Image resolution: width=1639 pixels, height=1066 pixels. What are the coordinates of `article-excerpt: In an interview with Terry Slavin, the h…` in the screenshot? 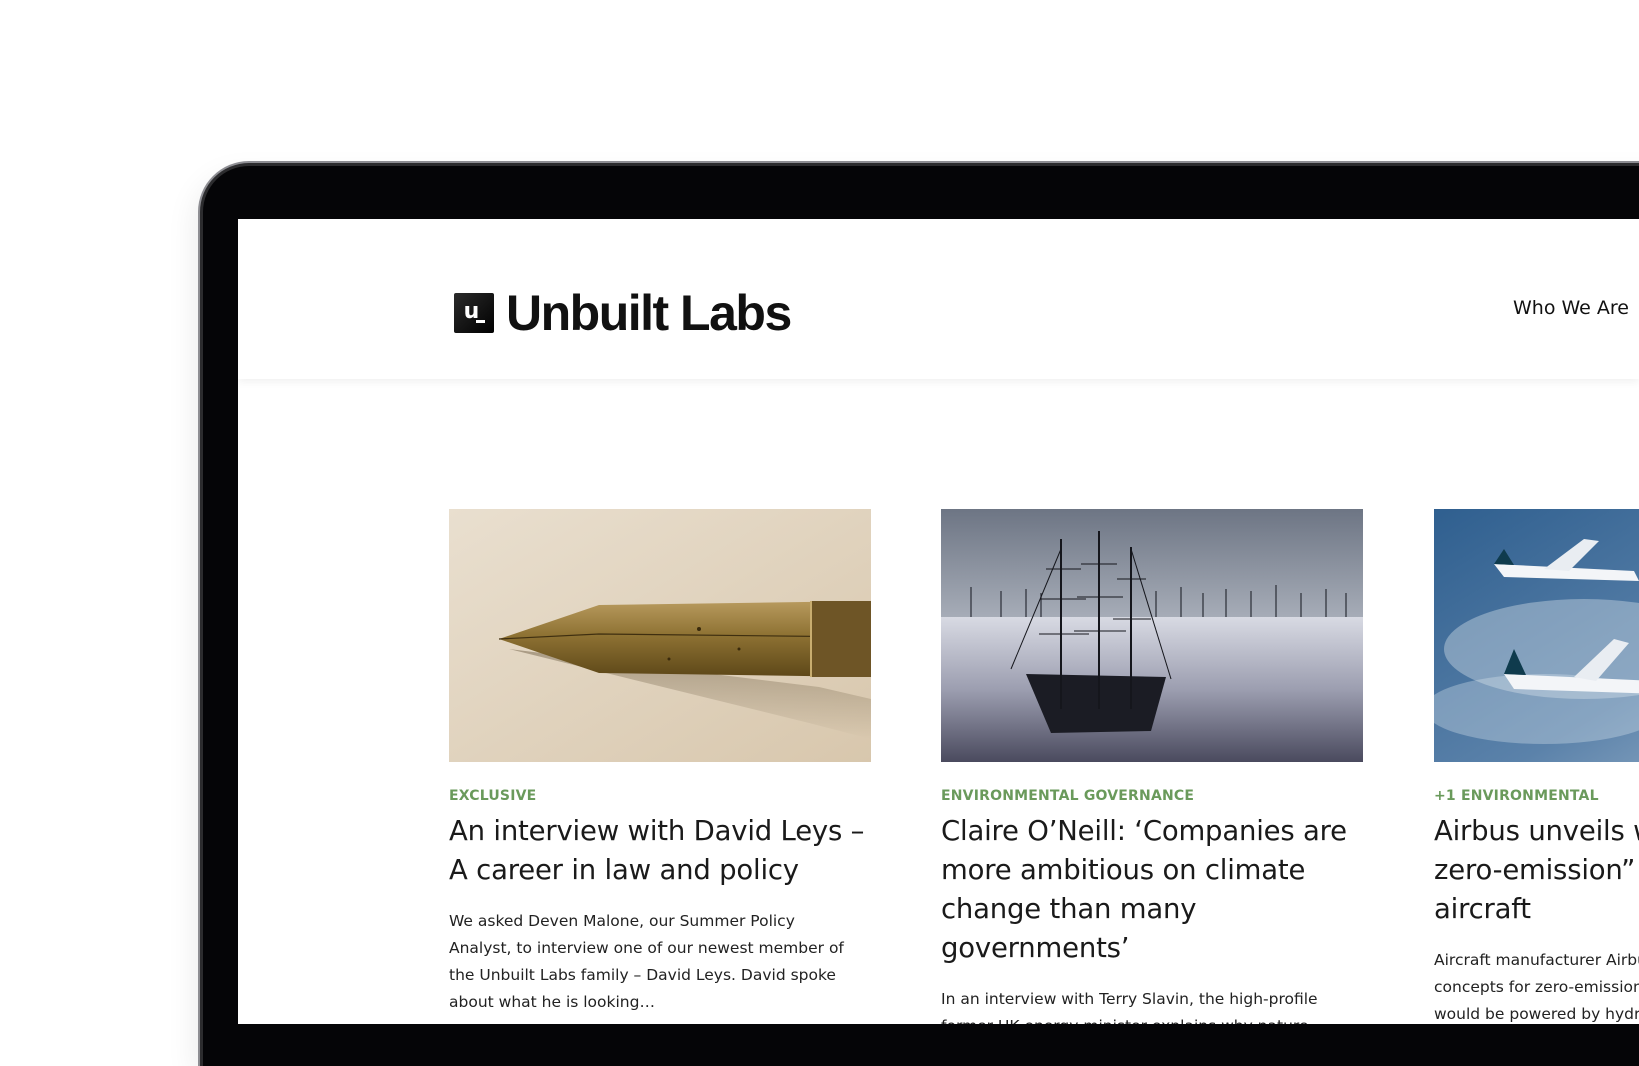 It's located at (1129, 1007).